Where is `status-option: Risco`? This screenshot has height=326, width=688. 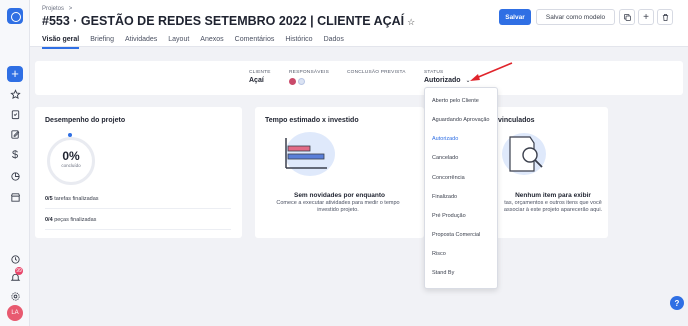
status-option: Risco is located at coordinates (439, 254).